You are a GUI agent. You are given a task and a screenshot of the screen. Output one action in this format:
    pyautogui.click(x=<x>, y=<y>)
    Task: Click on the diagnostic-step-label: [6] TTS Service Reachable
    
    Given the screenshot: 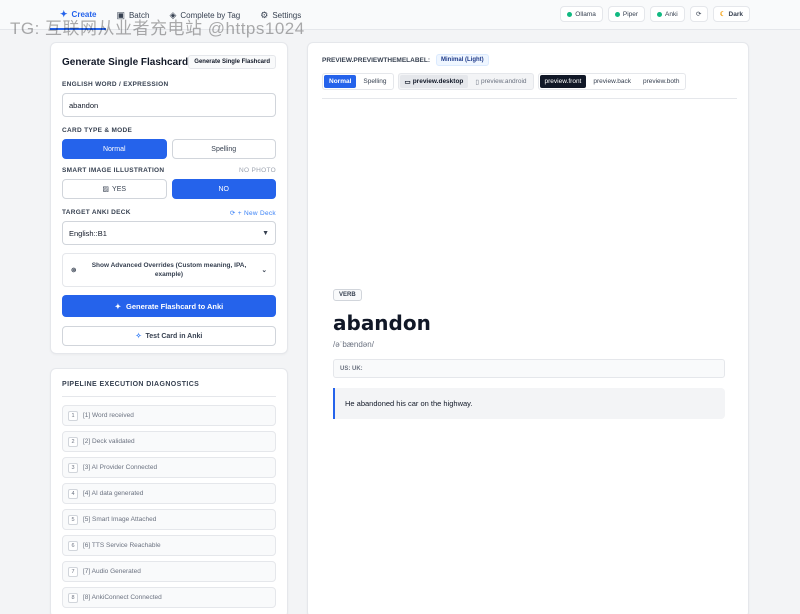 What is the action you would take?
    pyautogui.click(x=122, y=545)
    